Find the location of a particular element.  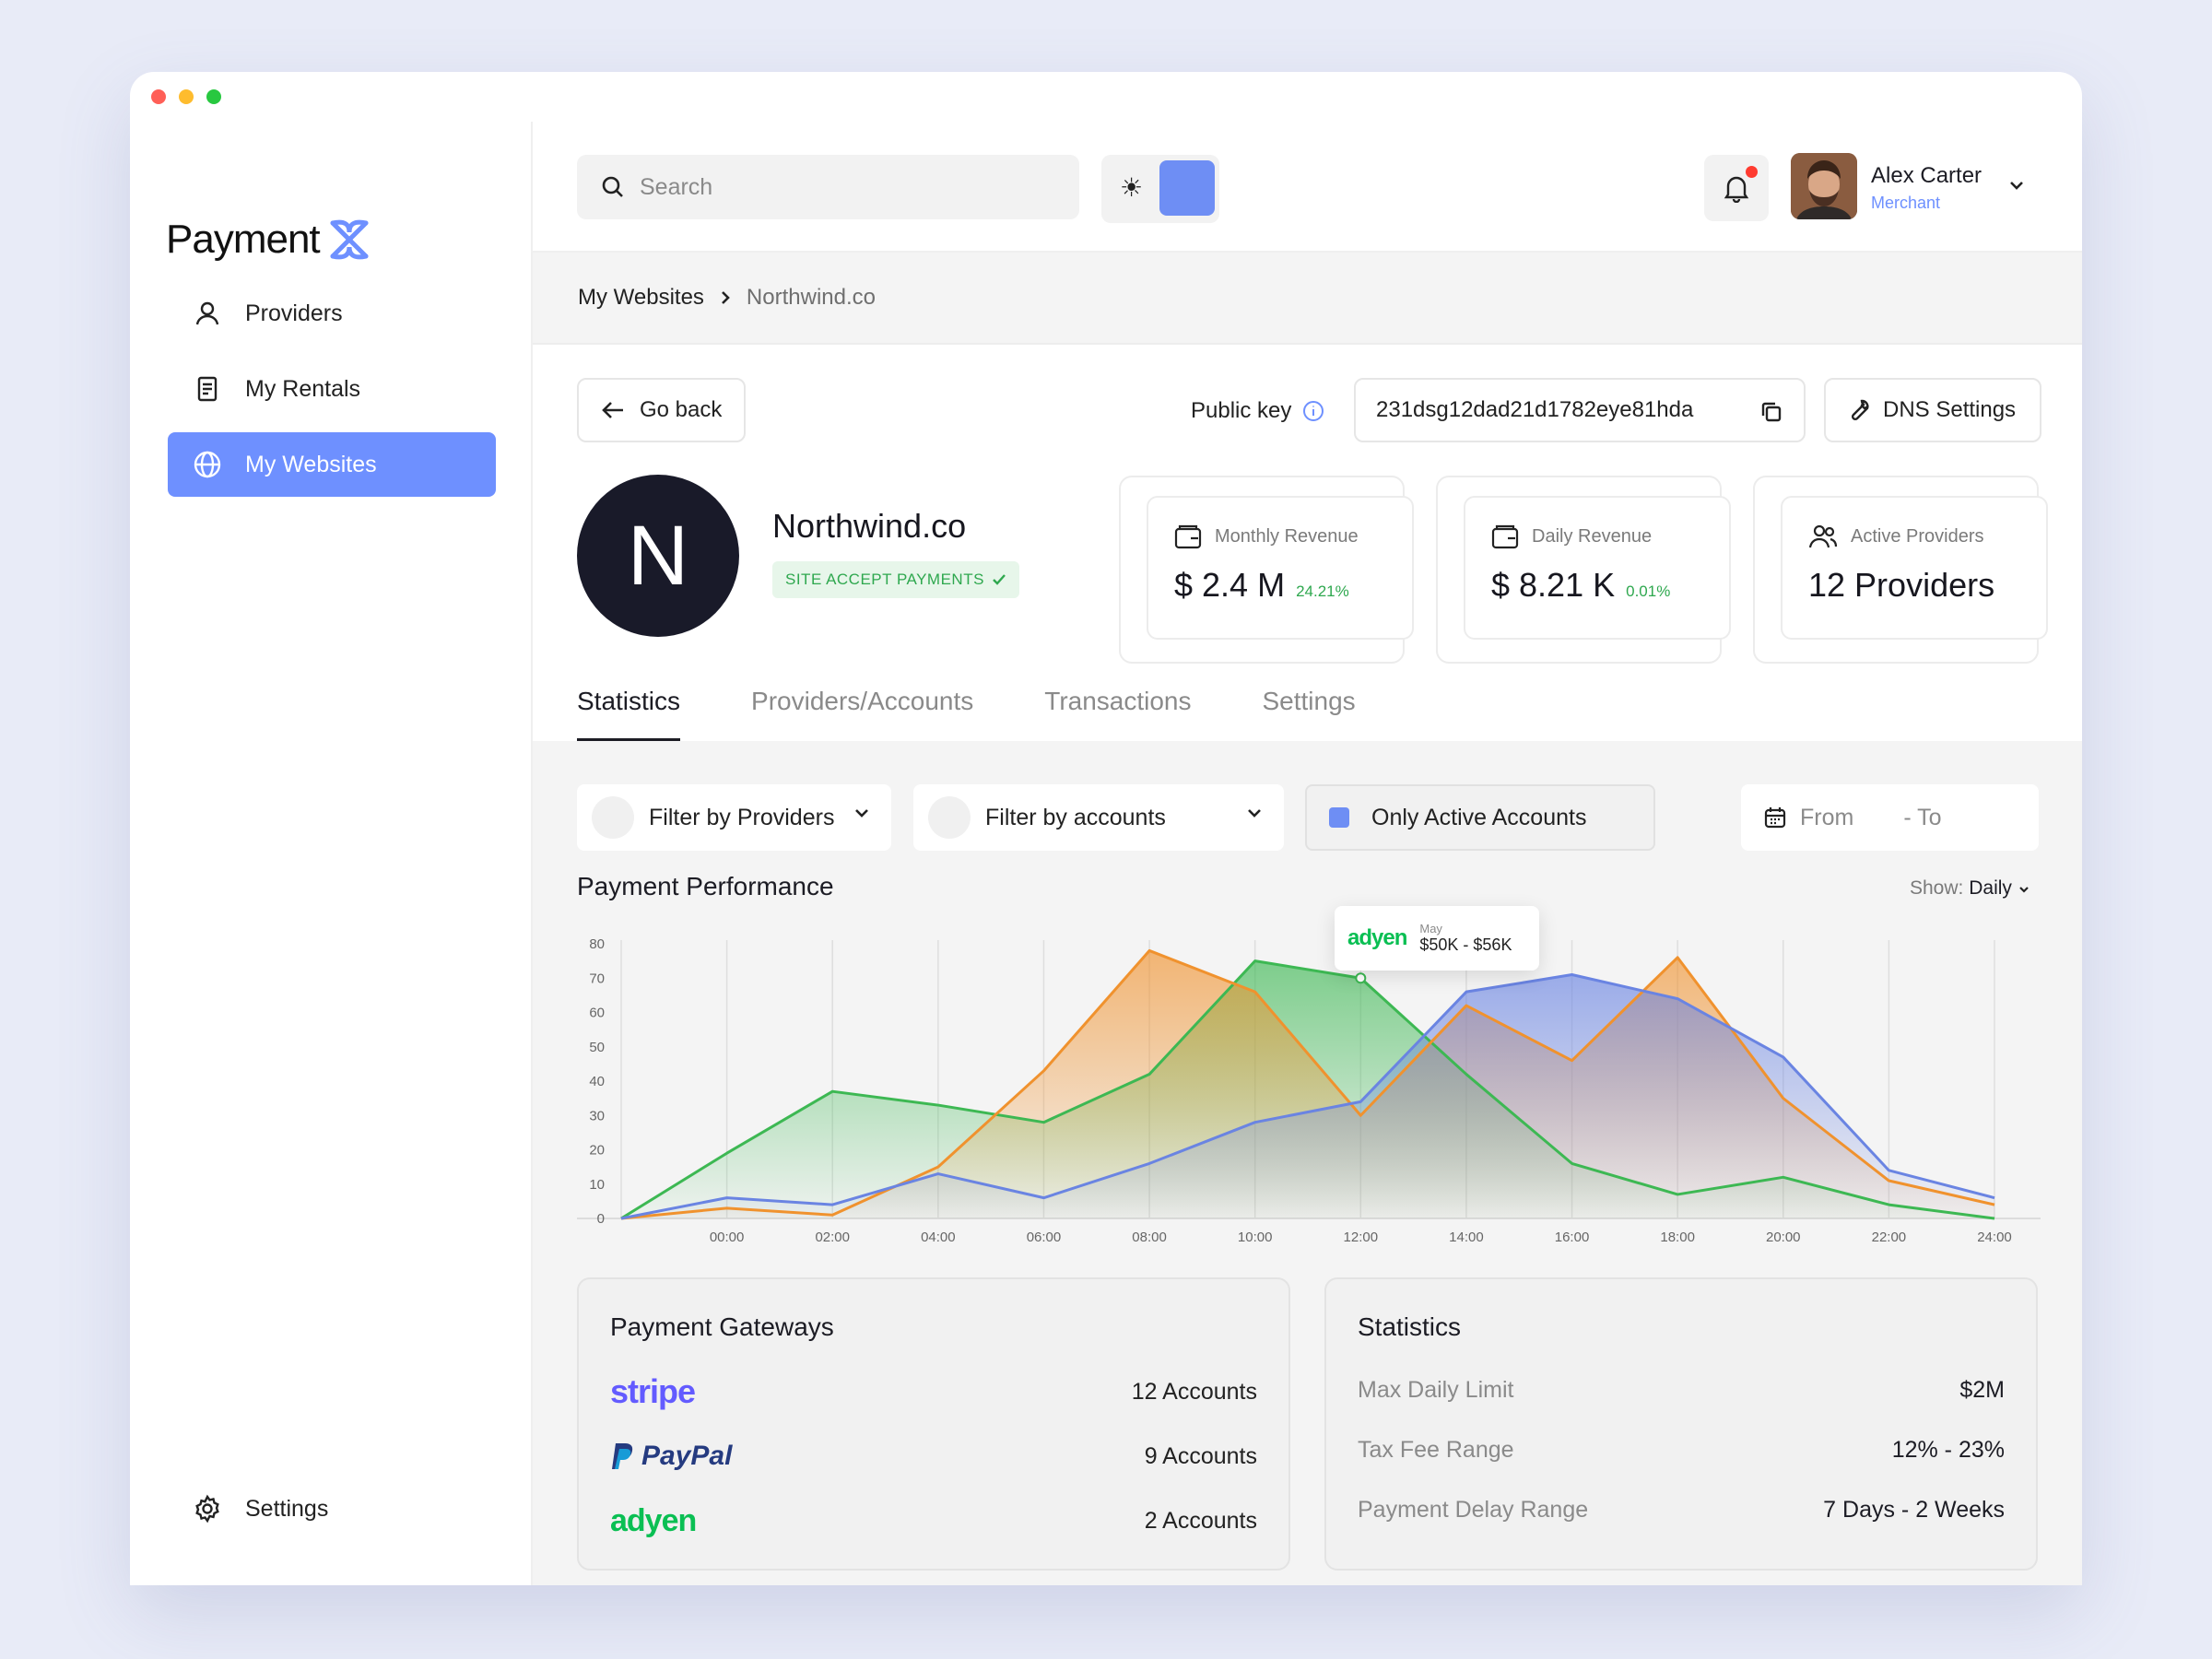

globe-icon is located at coordinates (207, 464).